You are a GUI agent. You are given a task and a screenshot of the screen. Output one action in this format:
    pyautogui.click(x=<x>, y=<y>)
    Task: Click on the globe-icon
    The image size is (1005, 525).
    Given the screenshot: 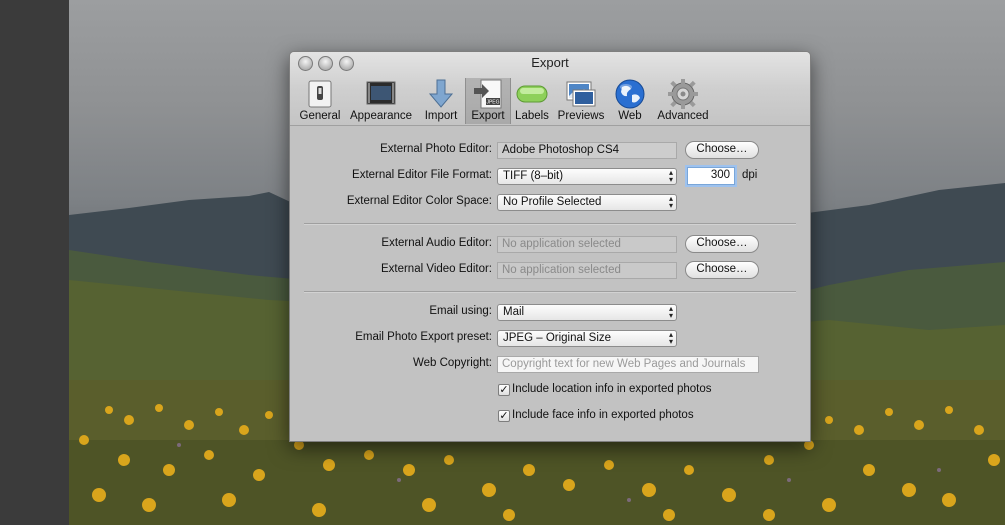 What is the action you would take?
    pyautogui.click(x=630, y=94)
    